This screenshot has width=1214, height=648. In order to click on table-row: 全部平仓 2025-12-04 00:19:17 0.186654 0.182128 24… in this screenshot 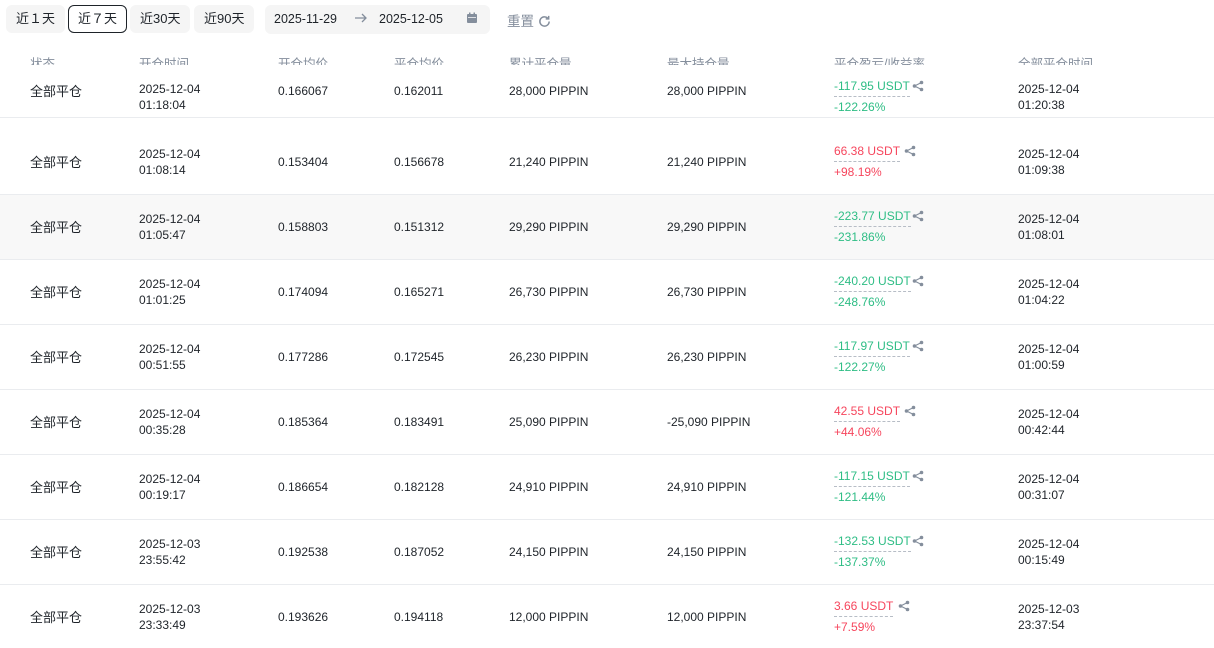, I will do `click(607, 487)`.